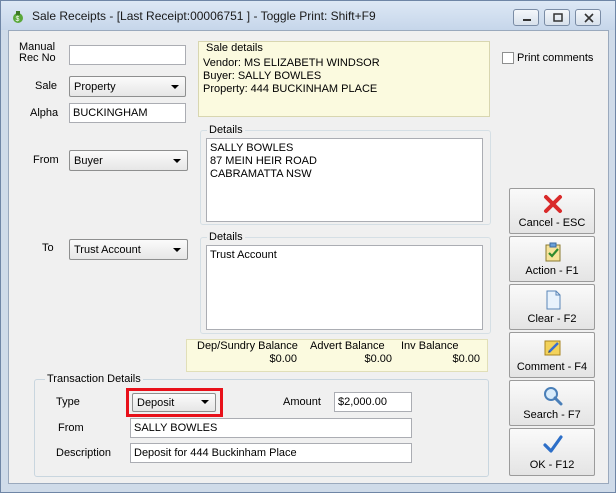 The height and width of the screenshot is (493, 616). Describe the element at coordinates (555, 58) in the screenshot. I see `print-comments-label: Print comments` at that location.